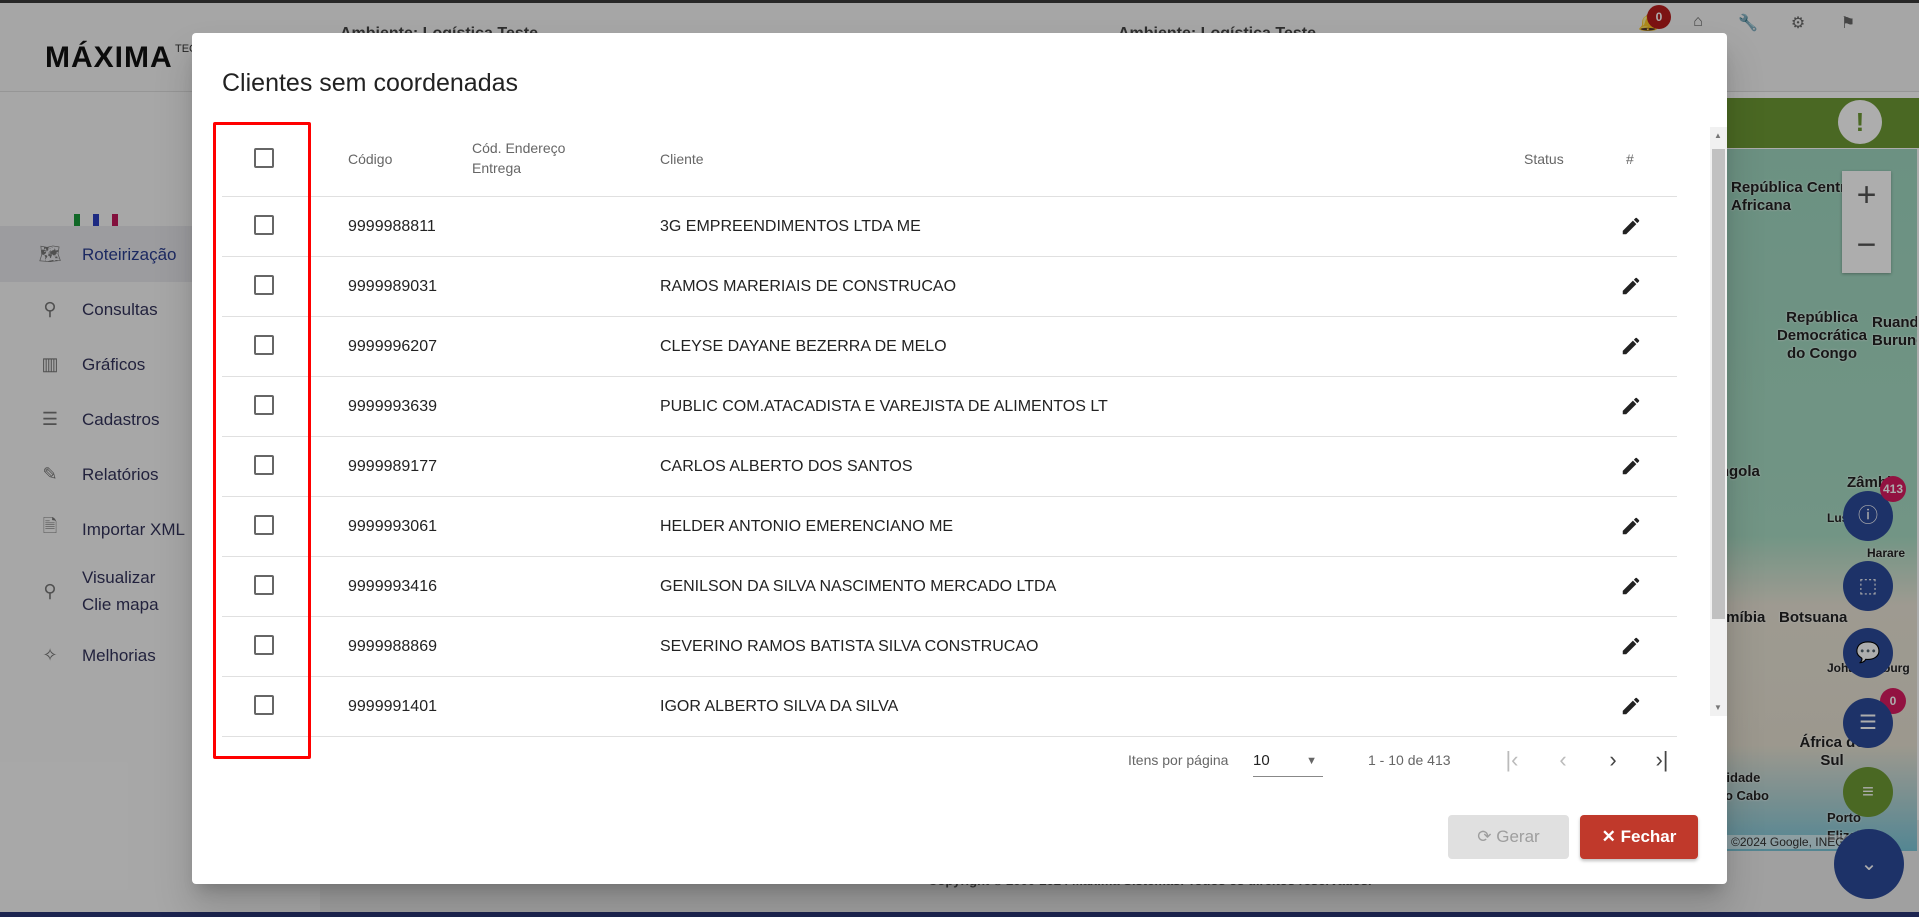 This screenshot has width=1919, height=917. I want to click on previous-page-button: ‹, so click(1563, 761).